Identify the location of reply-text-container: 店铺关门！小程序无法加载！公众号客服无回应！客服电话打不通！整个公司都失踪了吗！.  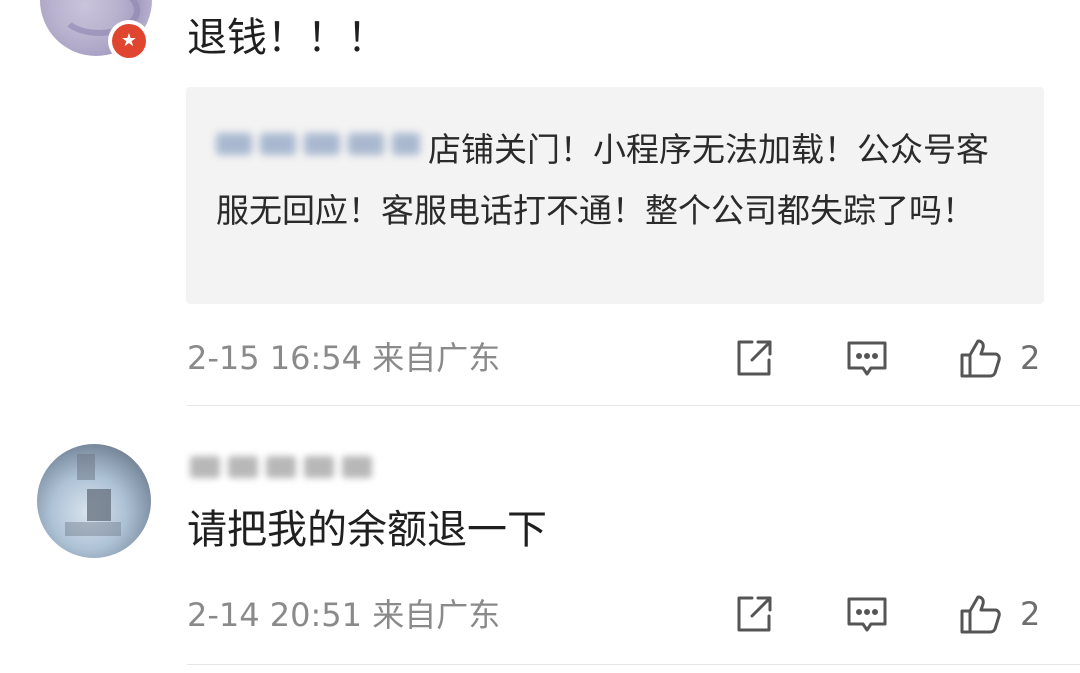
(616, 180).